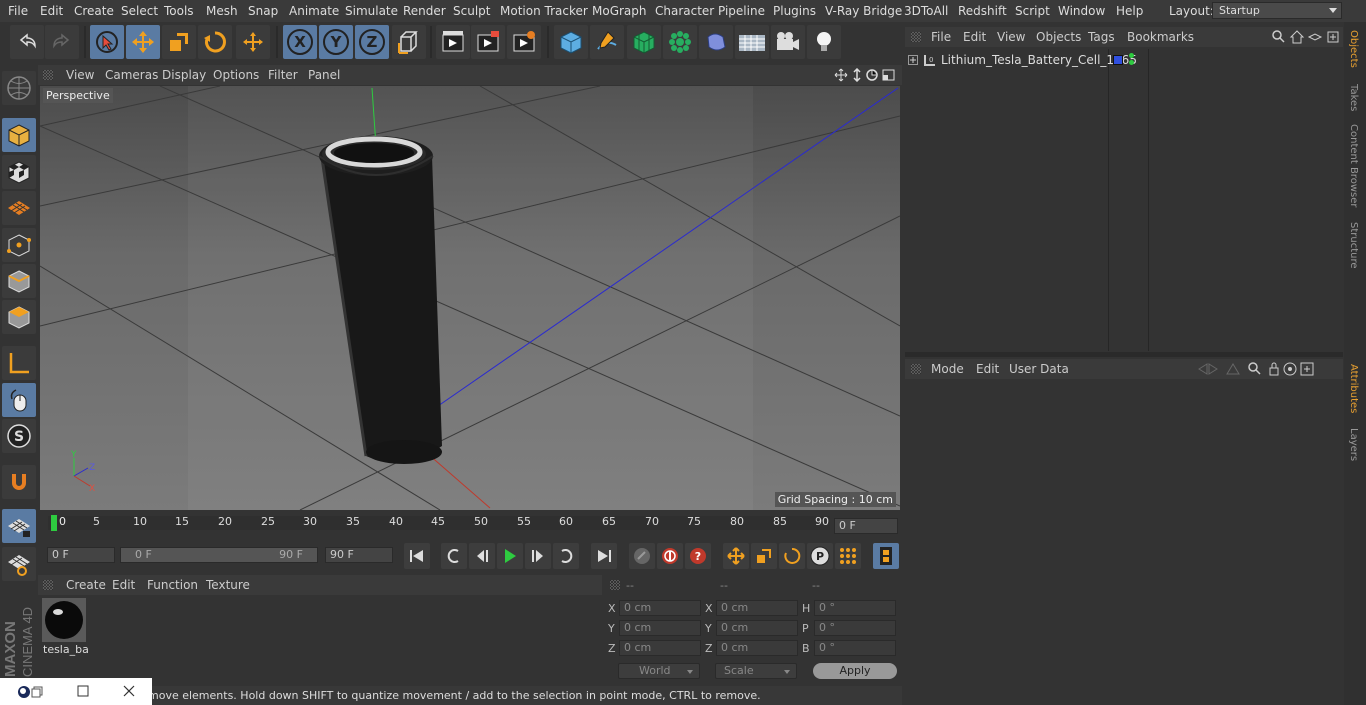 Image resolution: width=1366 pixels, height=705 pixels. I want to click on attributes-tools, so click(1269, 369).